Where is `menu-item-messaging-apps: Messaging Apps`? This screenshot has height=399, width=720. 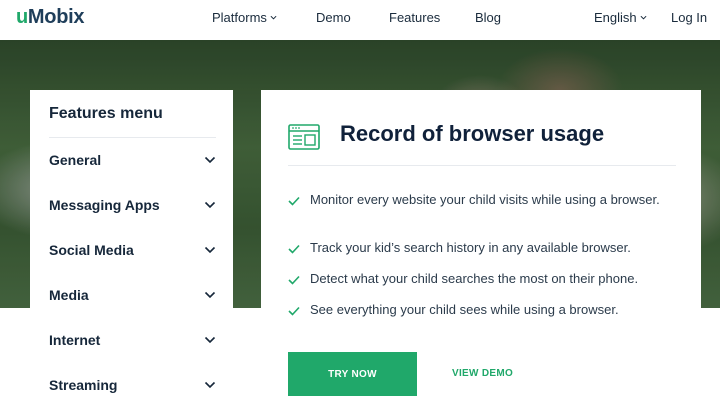 menu-item-messaging-apps: Messaging Apps is located at coordinates (132, 205).